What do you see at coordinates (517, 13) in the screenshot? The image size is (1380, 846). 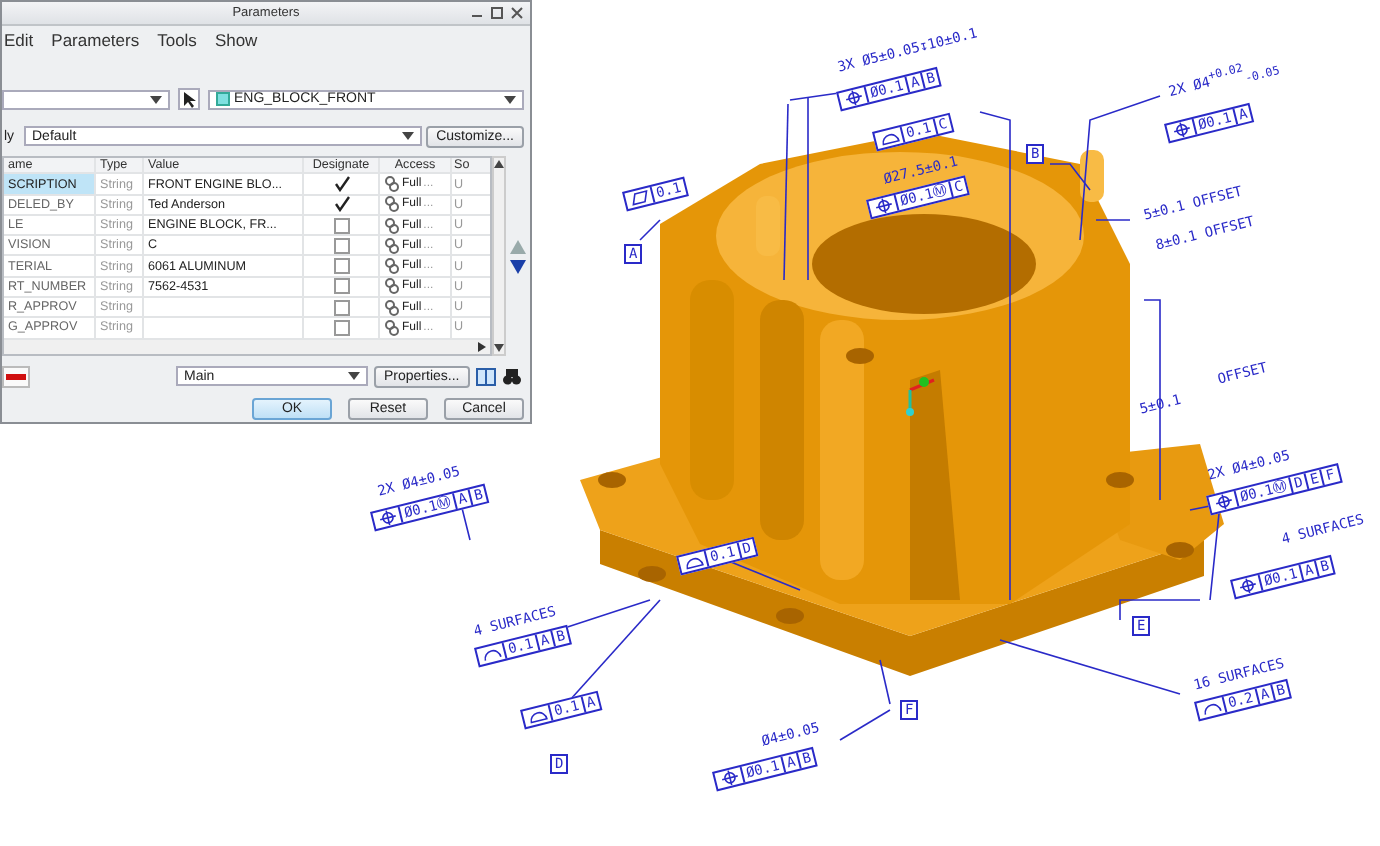 I see `close-icon` at bounding box center [517, 13].